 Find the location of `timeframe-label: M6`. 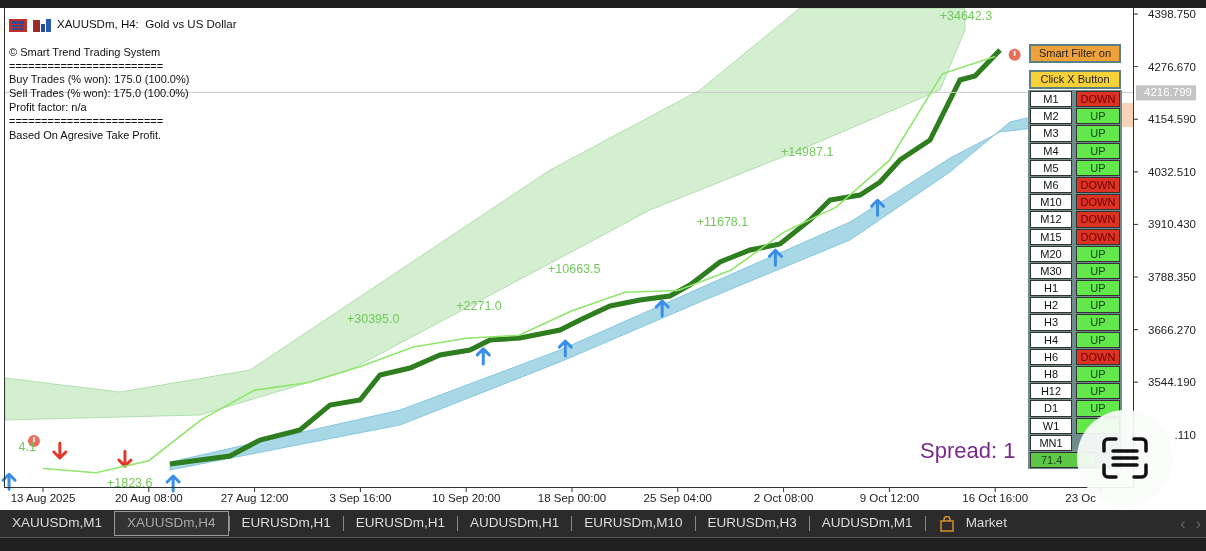

timeframe-label: M6 is located at coordinates (1051, 185).